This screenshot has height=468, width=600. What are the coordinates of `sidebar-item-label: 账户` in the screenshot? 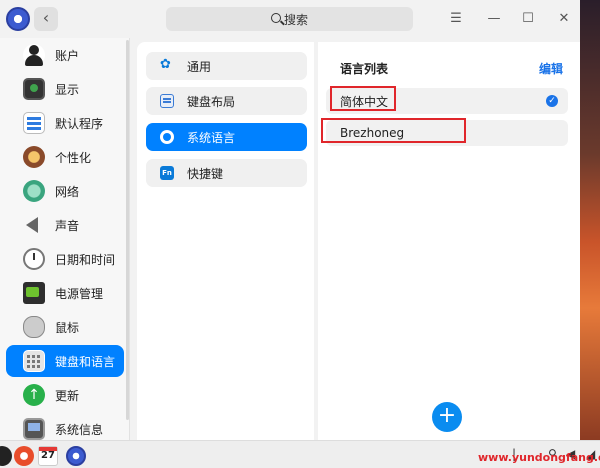 It's located at (67, 55).